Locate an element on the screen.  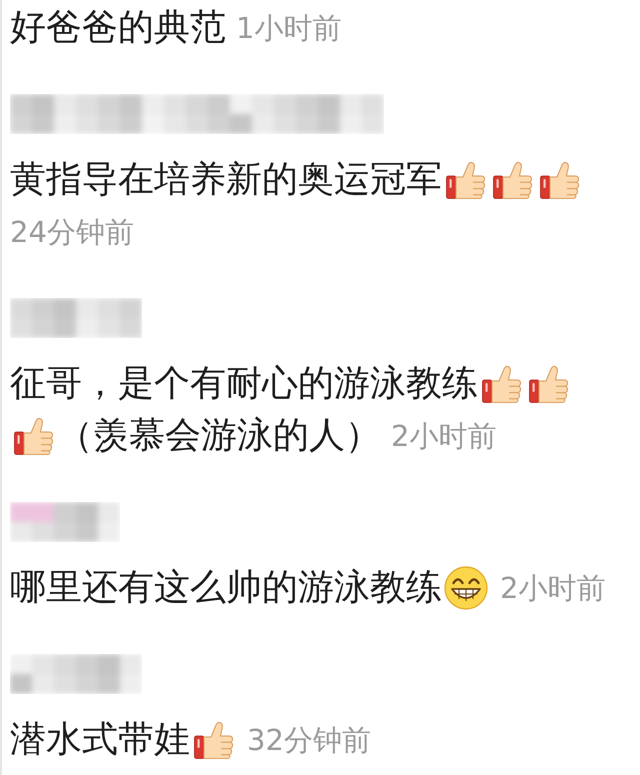
comment-text: 哪里还有这么帅的游泳教练 is located at coordinates (226, 588).